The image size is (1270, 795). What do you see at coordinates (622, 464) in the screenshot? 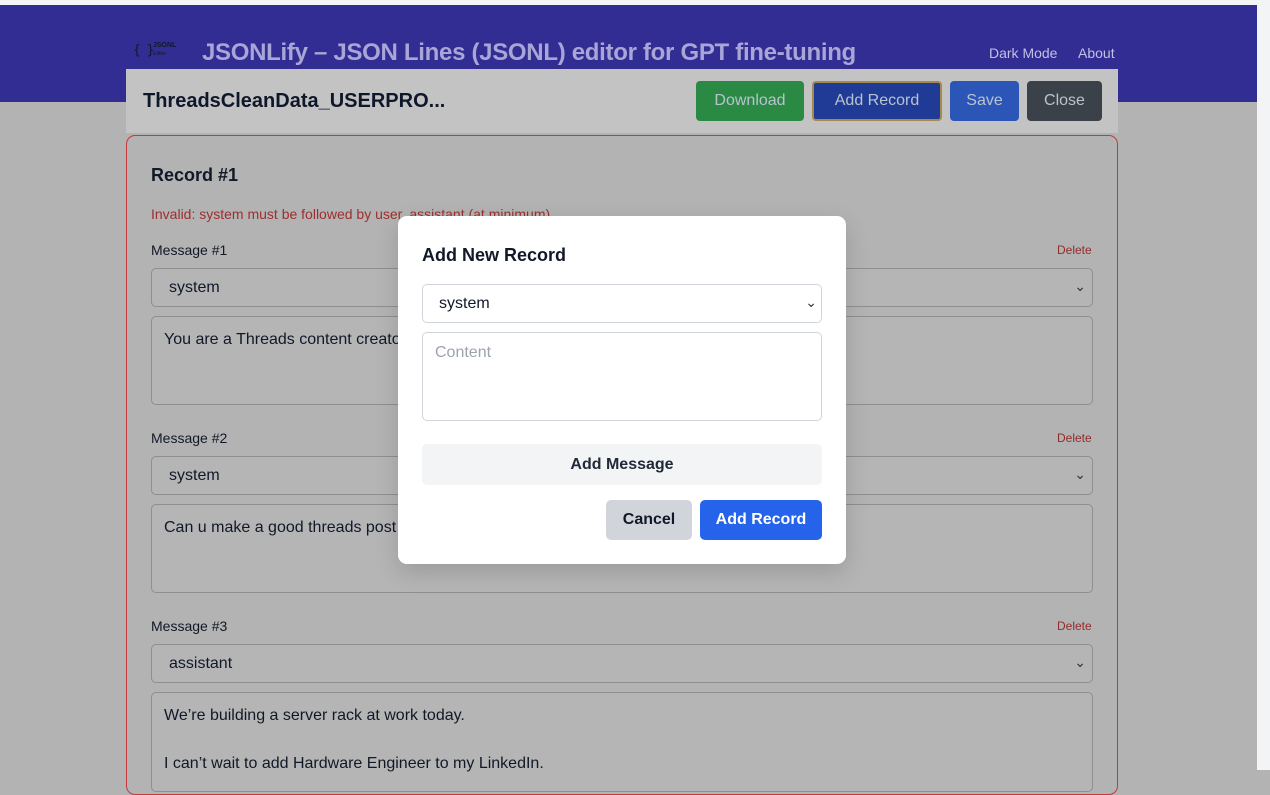
I see `add-message-button: Add Message` at bounding box center [622, 464].